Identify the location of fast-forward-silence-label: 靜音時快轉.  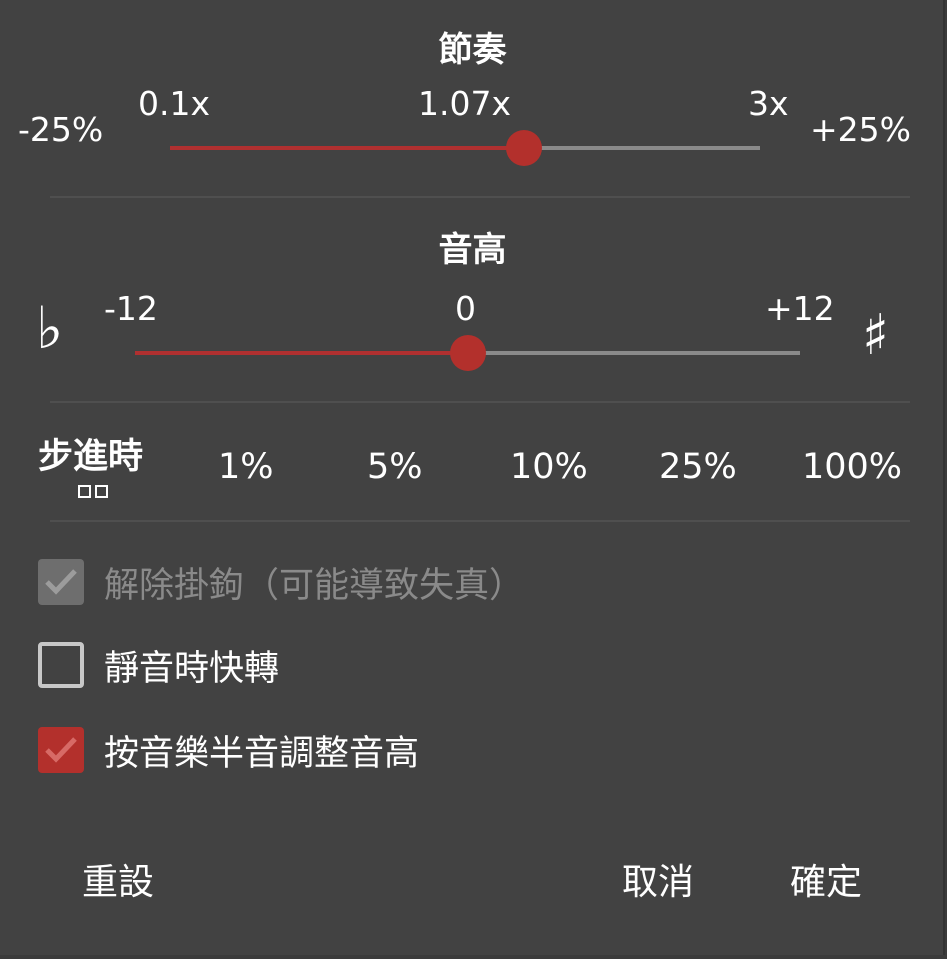
(192, 668).